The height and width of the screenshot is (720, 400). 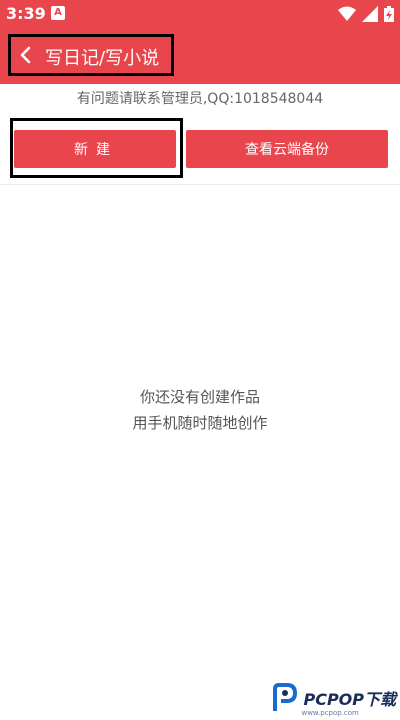 I want to click on signal-icon, so click(x=370, y=14).